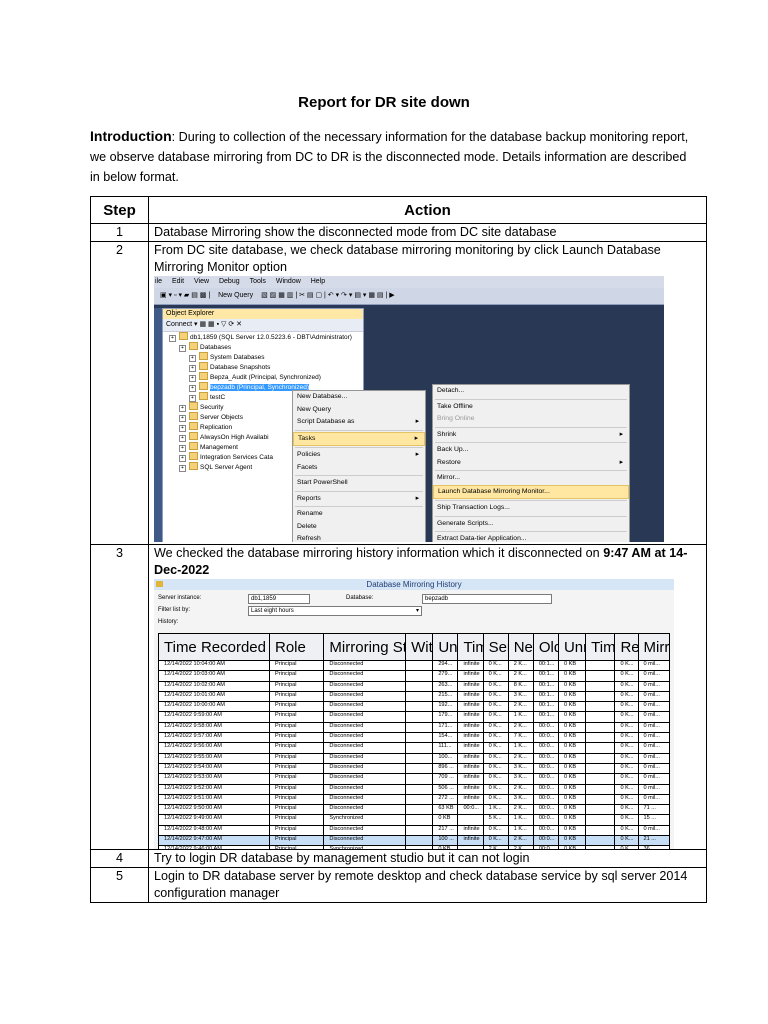 The width and height of the screenshot is (768, 1024). I want to click on history-cell: Synchronized, so click(365, 820).